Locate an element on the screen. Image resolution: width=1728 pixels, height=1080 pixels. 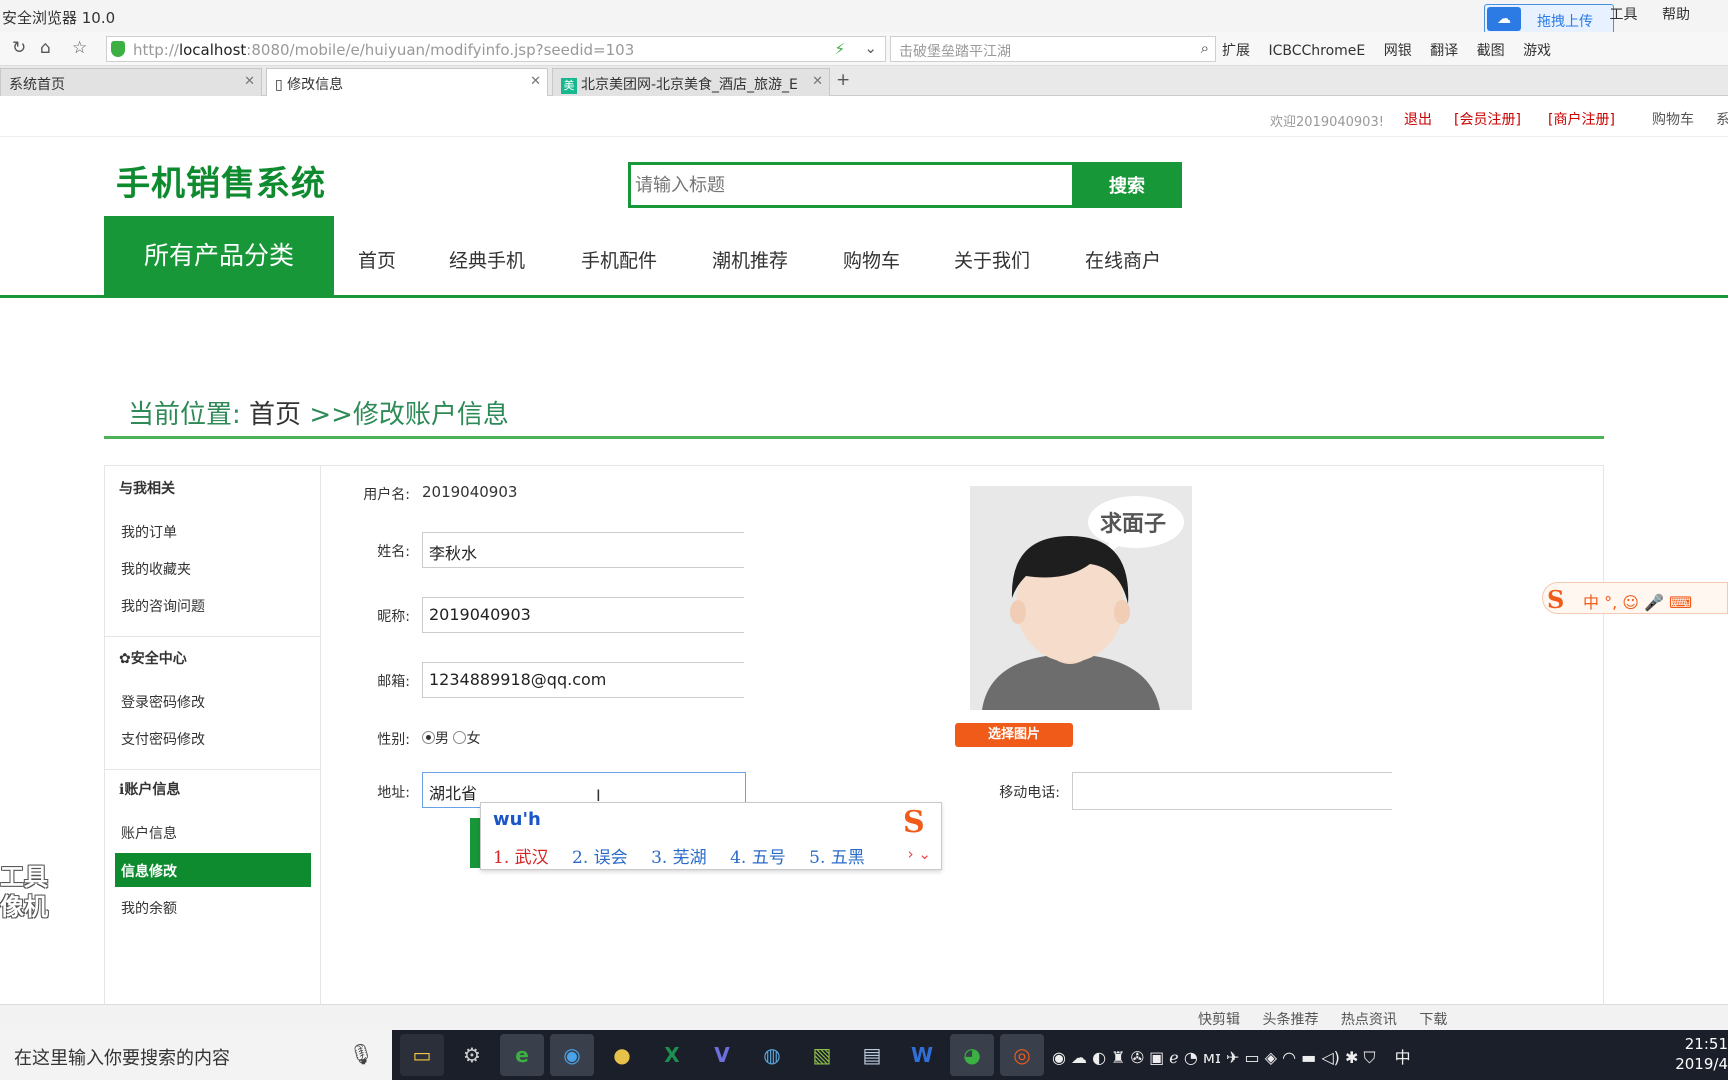
word-icon: W is located at coordinates (922, 1055).